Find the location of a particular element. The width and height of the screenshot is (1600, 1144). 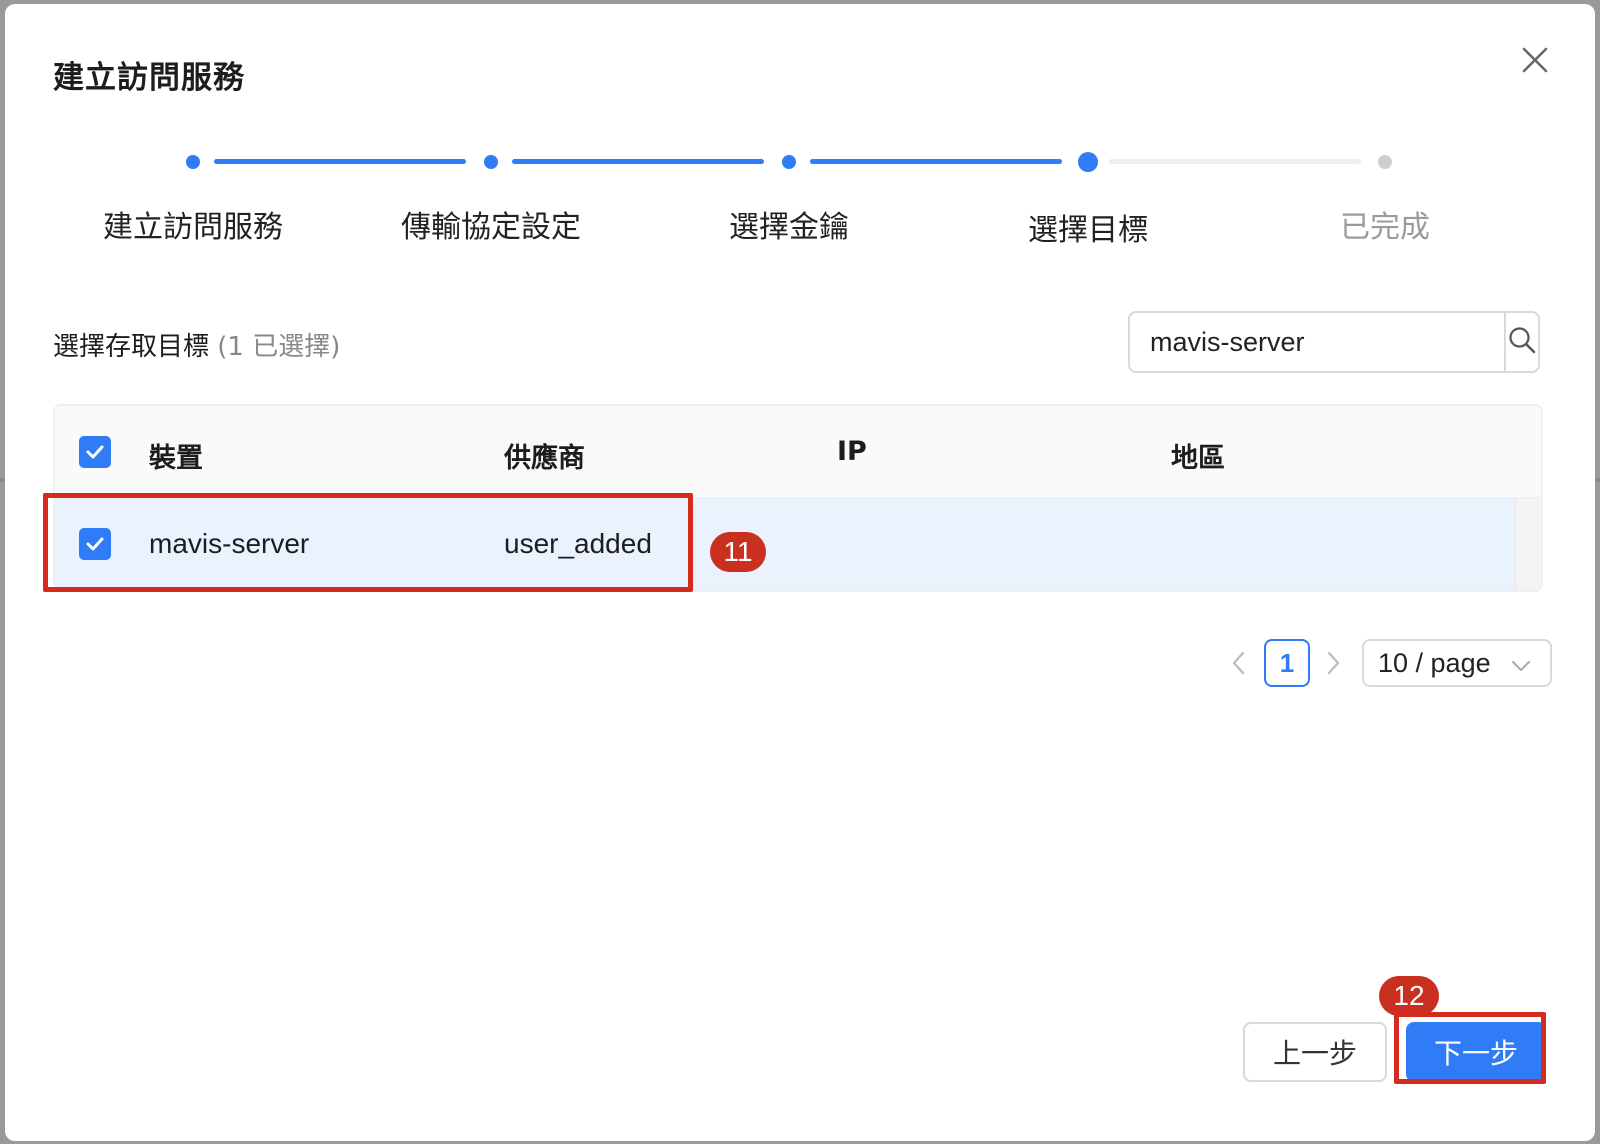

section-label: 選擇存取目標 (1 已選擇) is located at coordinates (196, 344).